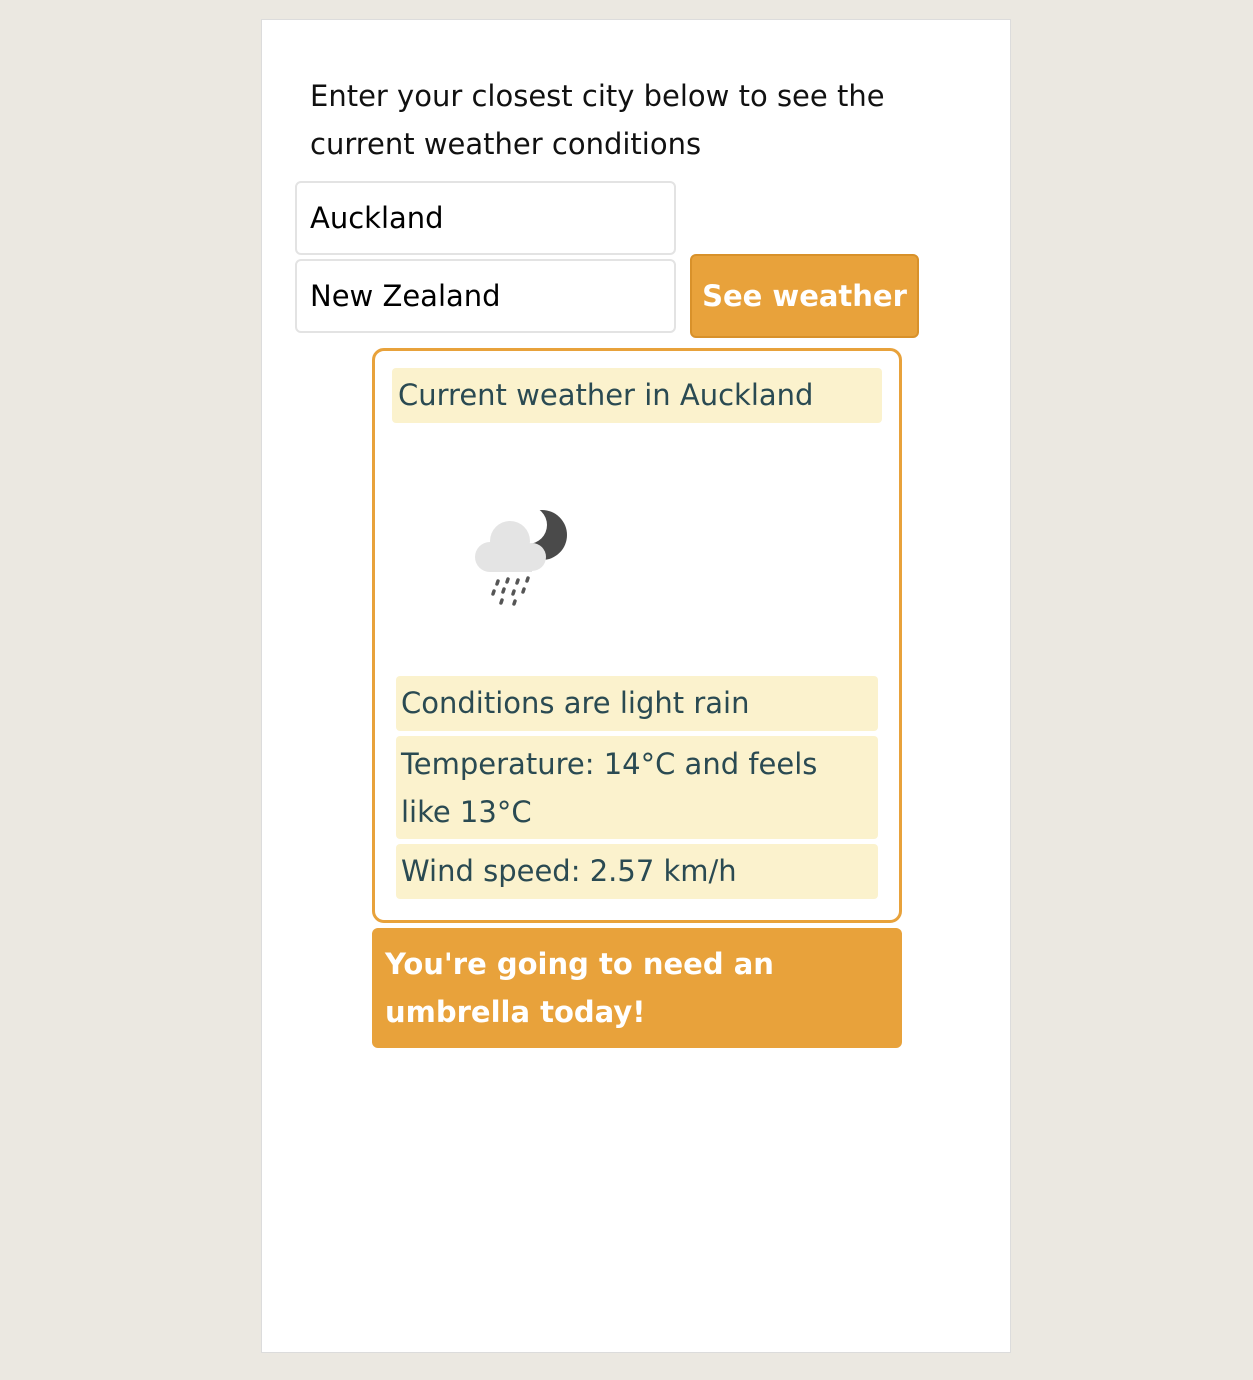  What do you see at coordinates (637, 395) in the screenshot?
I see `weather-title: Current weather in Auckland` at bounding box center [637, 395].